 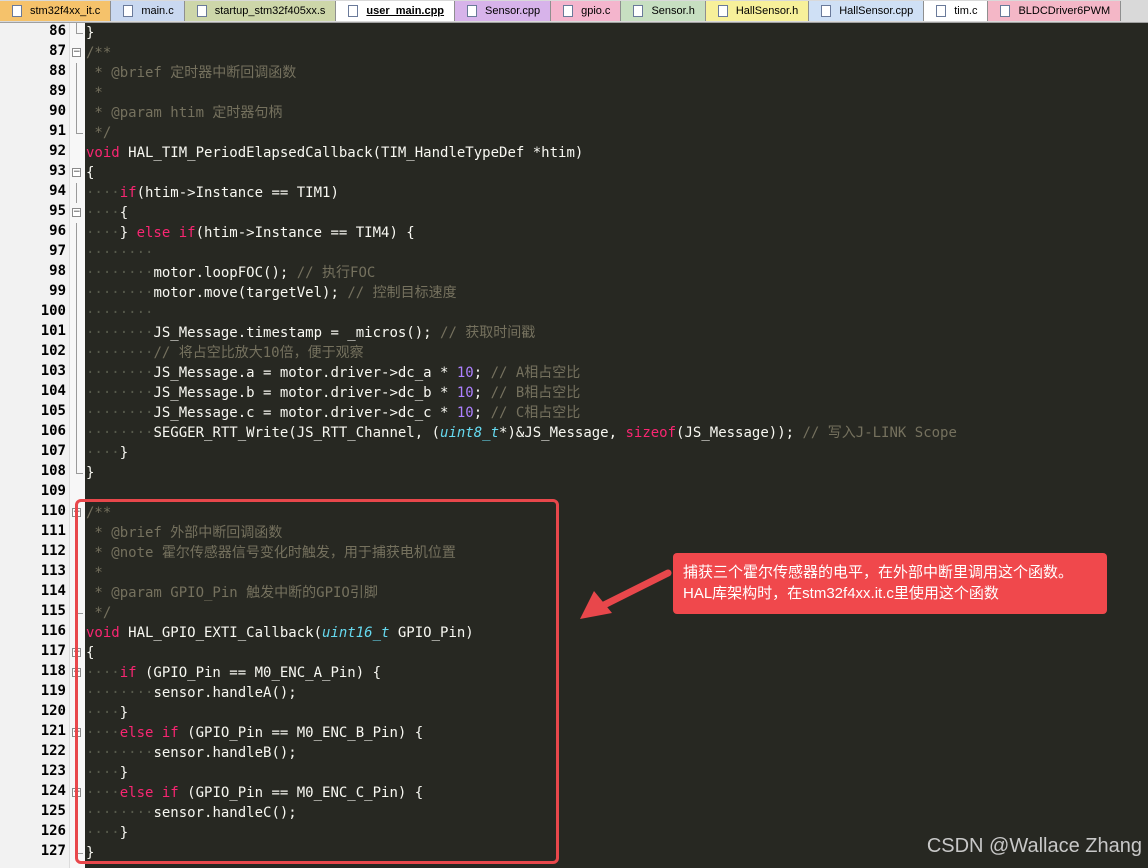 What do you see at coordinates (57, 31) in the screenshot?
I see `line-number: 86` at bounding box center [57, 31].